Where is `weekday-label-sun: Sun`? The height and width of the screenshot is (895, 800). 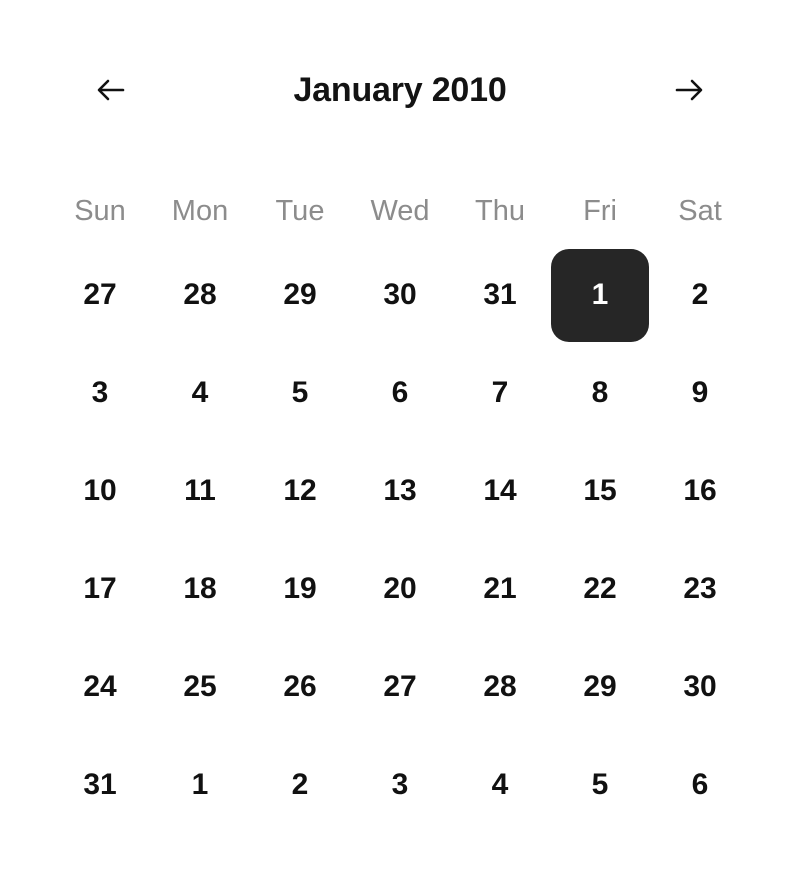 weekday-label-sun: Sun is located at coordinates (100, 210).